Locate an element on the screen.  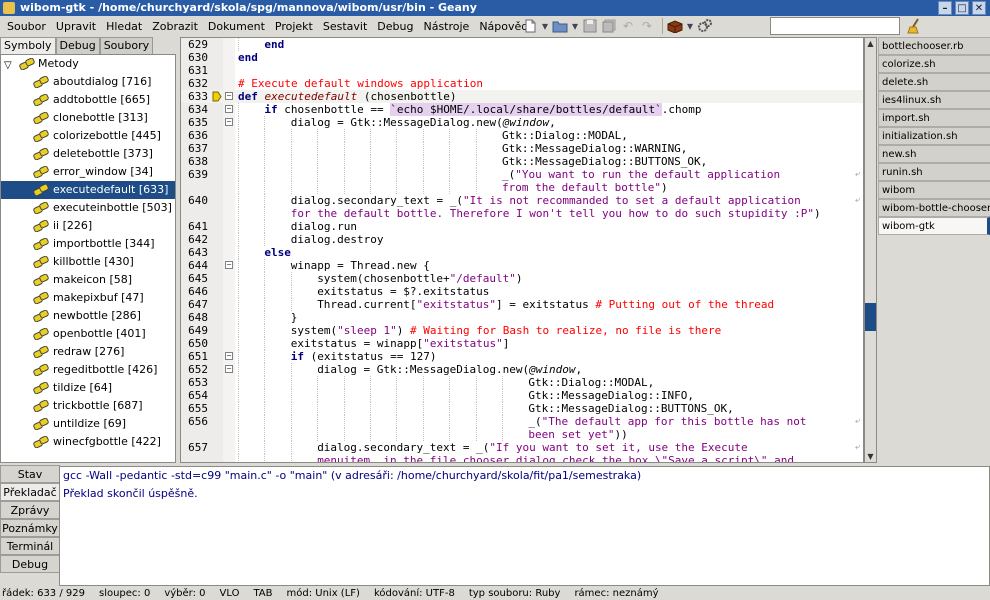
scroll-up-icon: ▲ is located at coordinates (870, 43).